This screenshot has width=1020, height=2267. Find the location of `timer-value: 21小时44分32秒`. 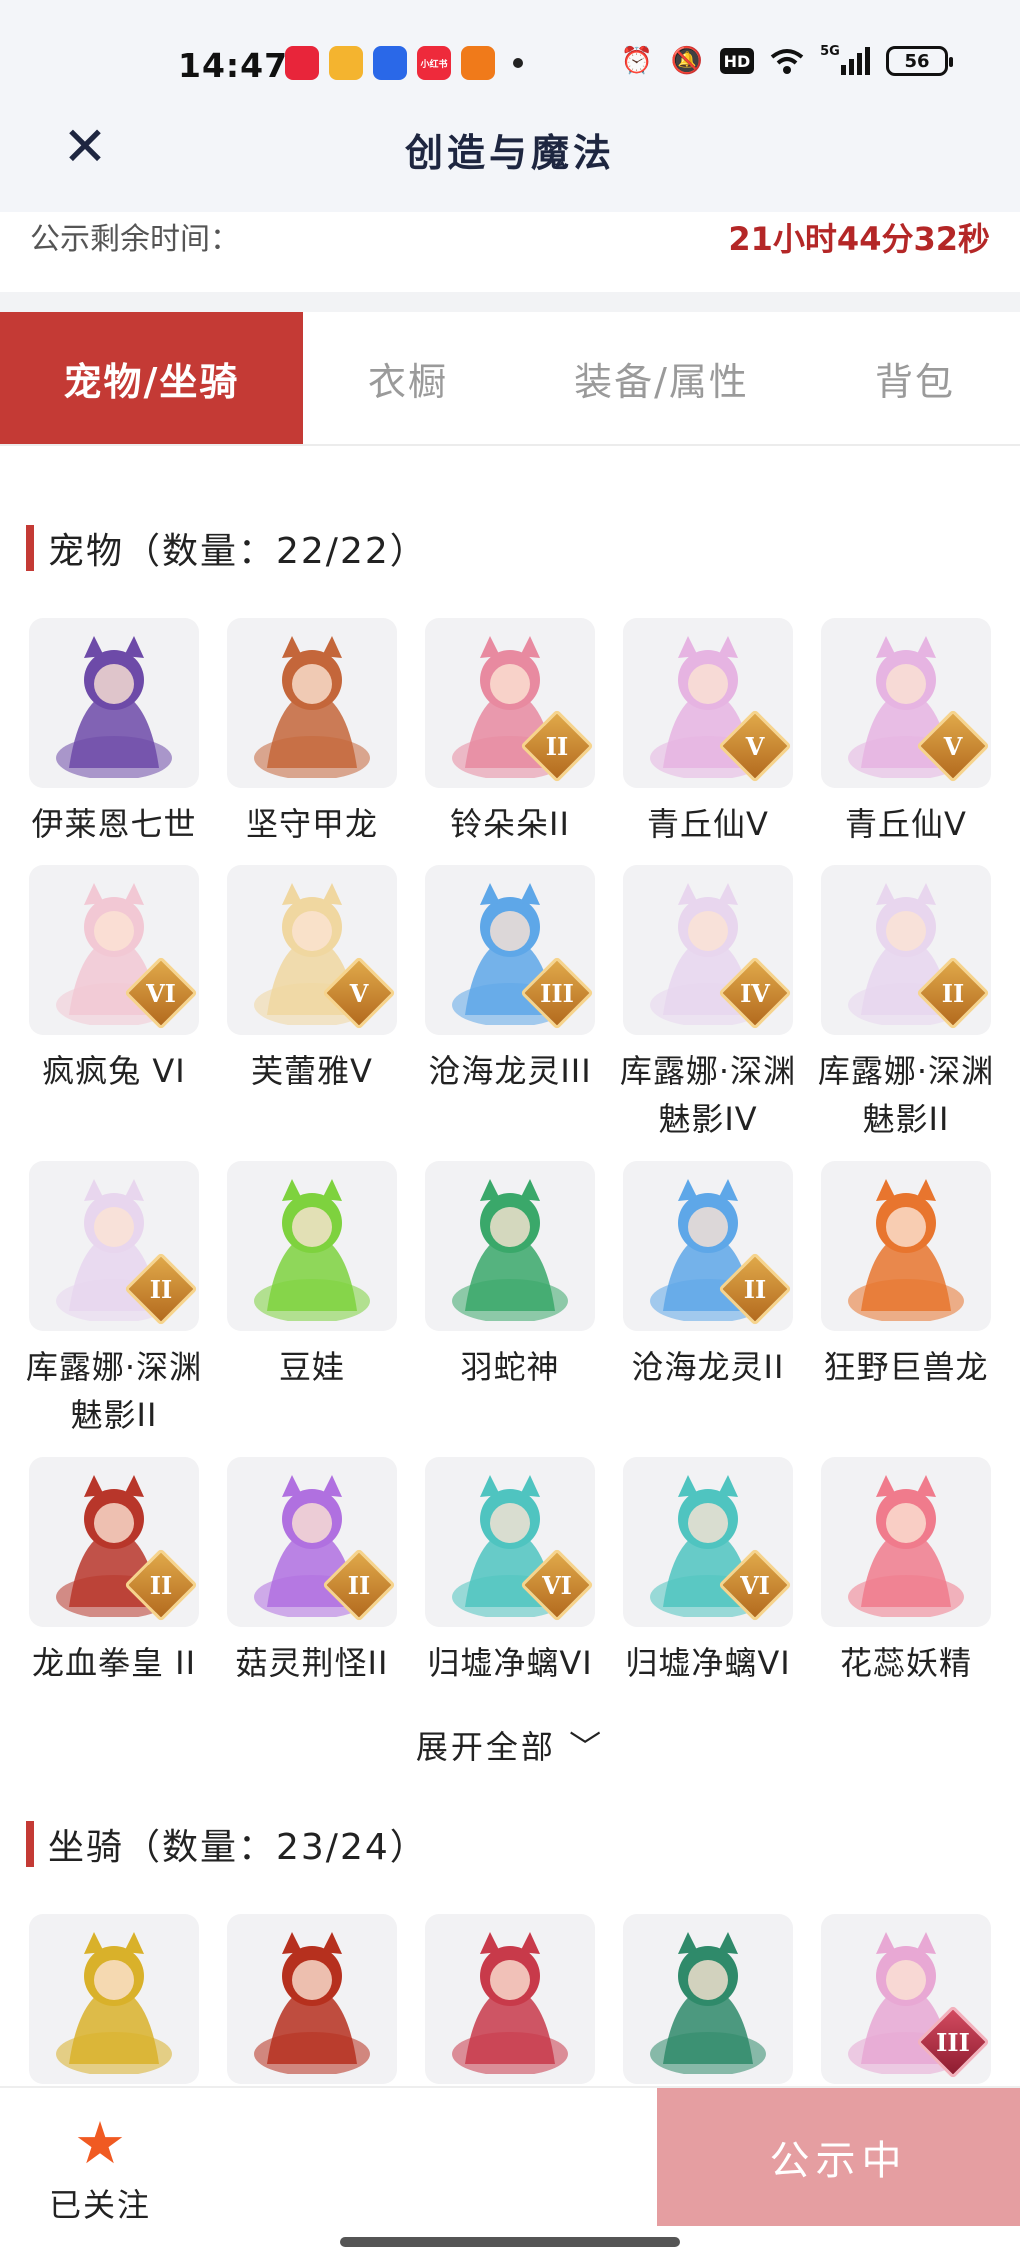

timer-value: 21小时44分32秒 is located at coordinates (859, 239).